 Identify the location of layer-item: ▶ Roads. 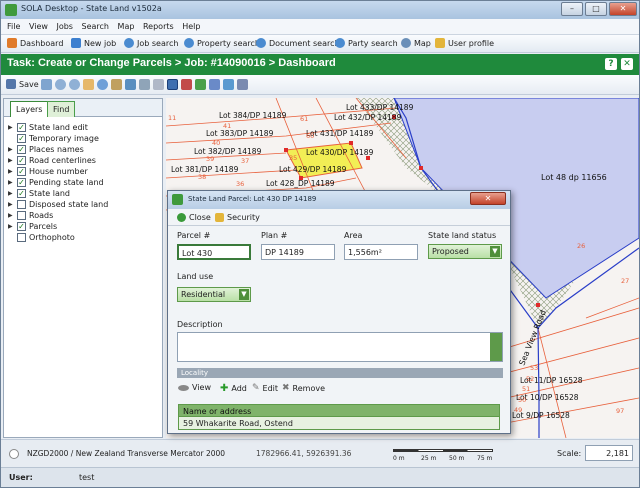
(30, 215).